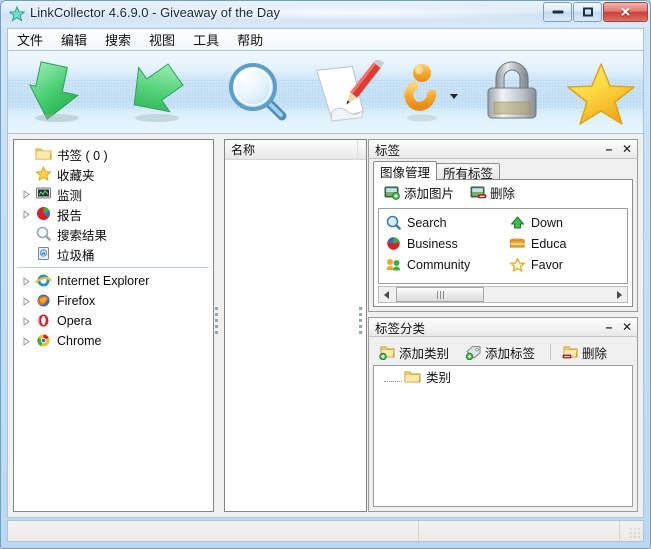 Image resolution: width=651 pixels, height=549 pixels. I want to click on tags-command-bar: 添加图片 删除, so click(503, 192).